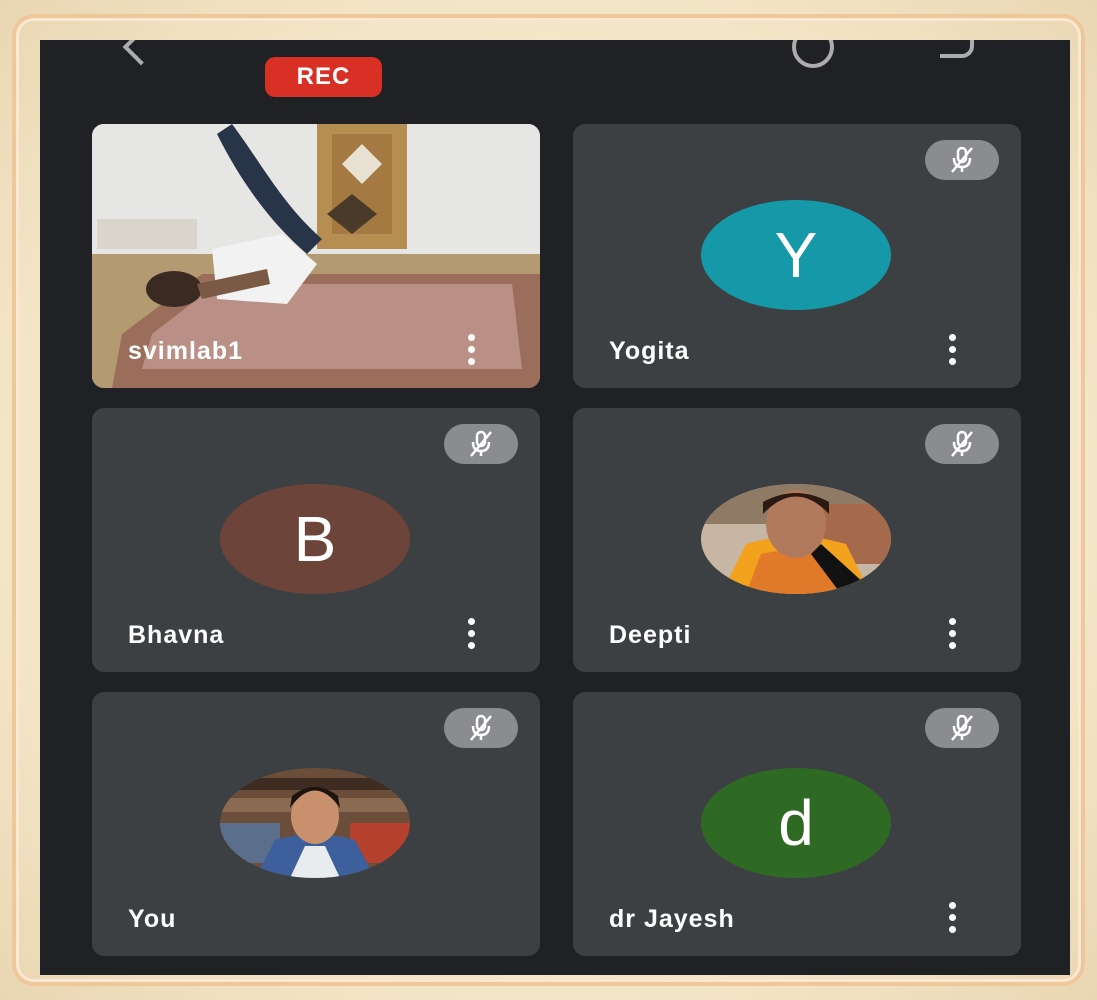 This screenshot has height=1000, width=1097. I want to click on back-icon, so click(141, 53).